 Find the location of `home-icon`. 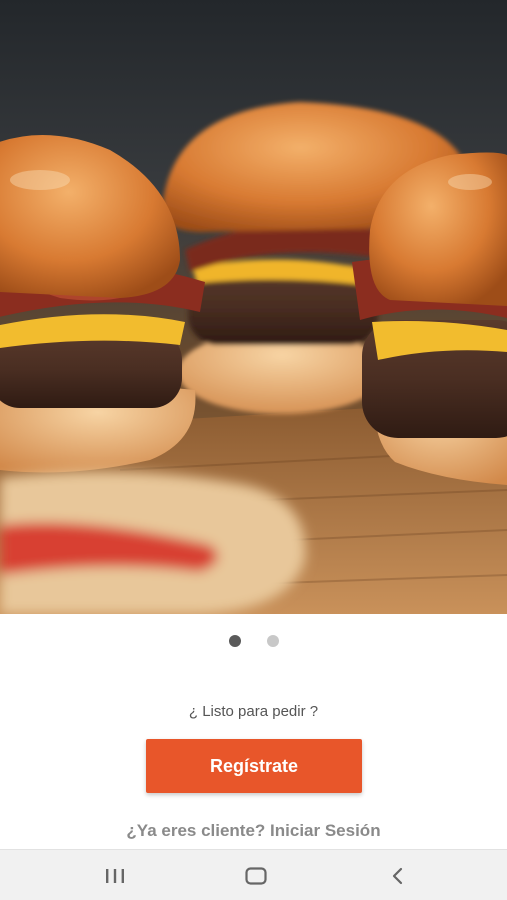

home-icon is located at coordinates (256, 875).